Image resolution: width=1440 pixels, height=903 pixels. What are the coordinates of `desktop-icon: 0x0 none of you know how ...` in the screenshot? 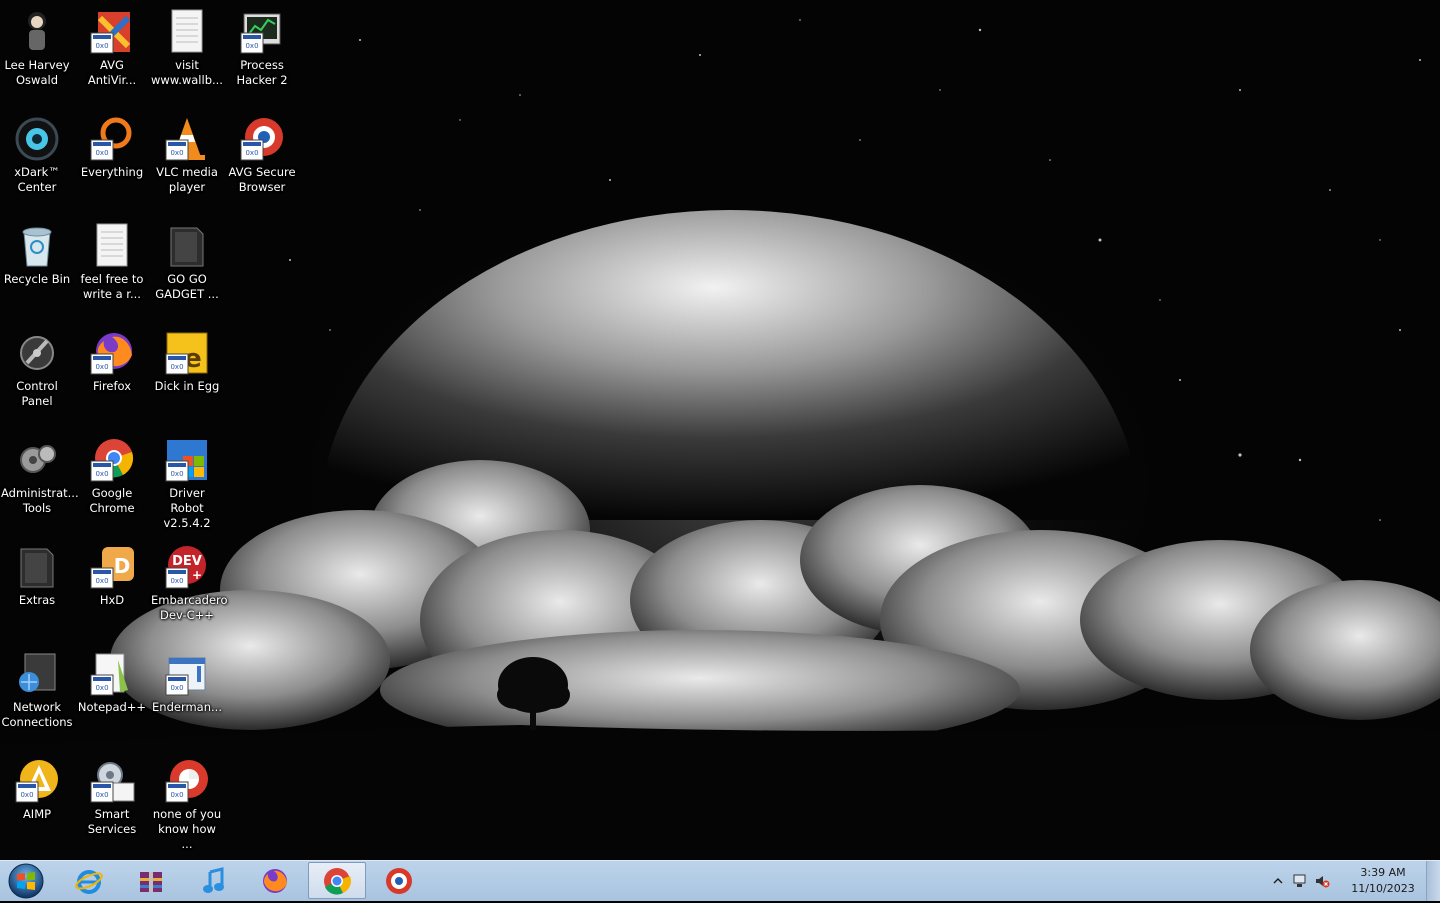 It's located at (187, 802).